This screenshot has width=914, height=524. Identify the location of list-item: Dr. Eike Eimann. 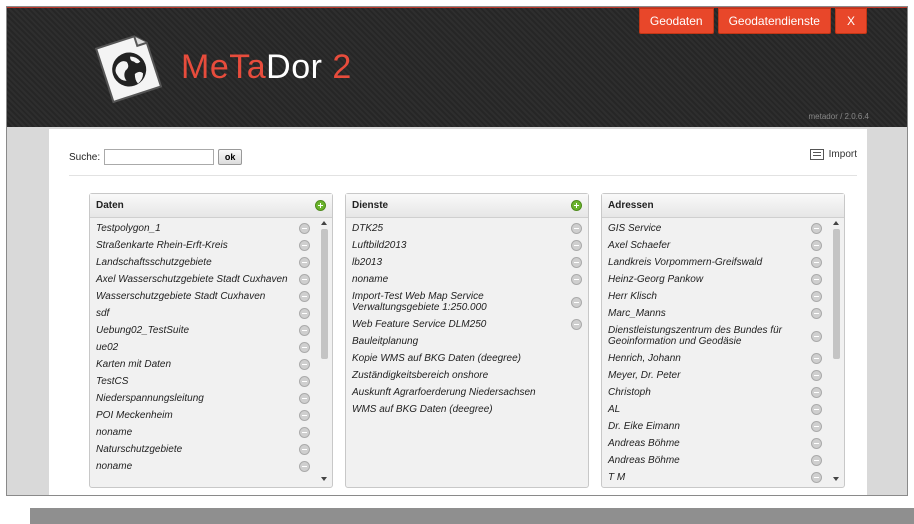
(723, 426).